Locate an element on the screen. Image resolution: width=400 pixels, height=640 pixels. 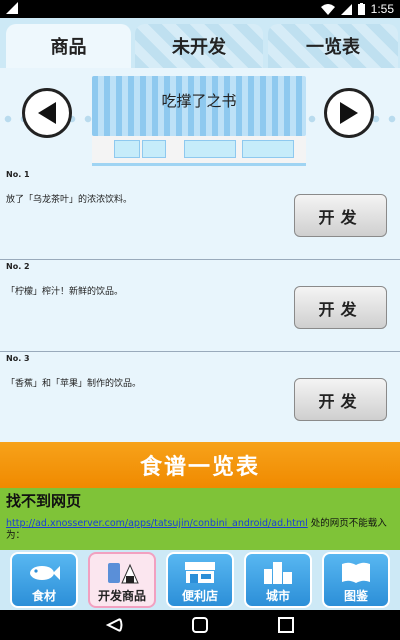
item-description: 「香蕉」和「苹果」制作的饮品。 is located at coordinates (74, 384).